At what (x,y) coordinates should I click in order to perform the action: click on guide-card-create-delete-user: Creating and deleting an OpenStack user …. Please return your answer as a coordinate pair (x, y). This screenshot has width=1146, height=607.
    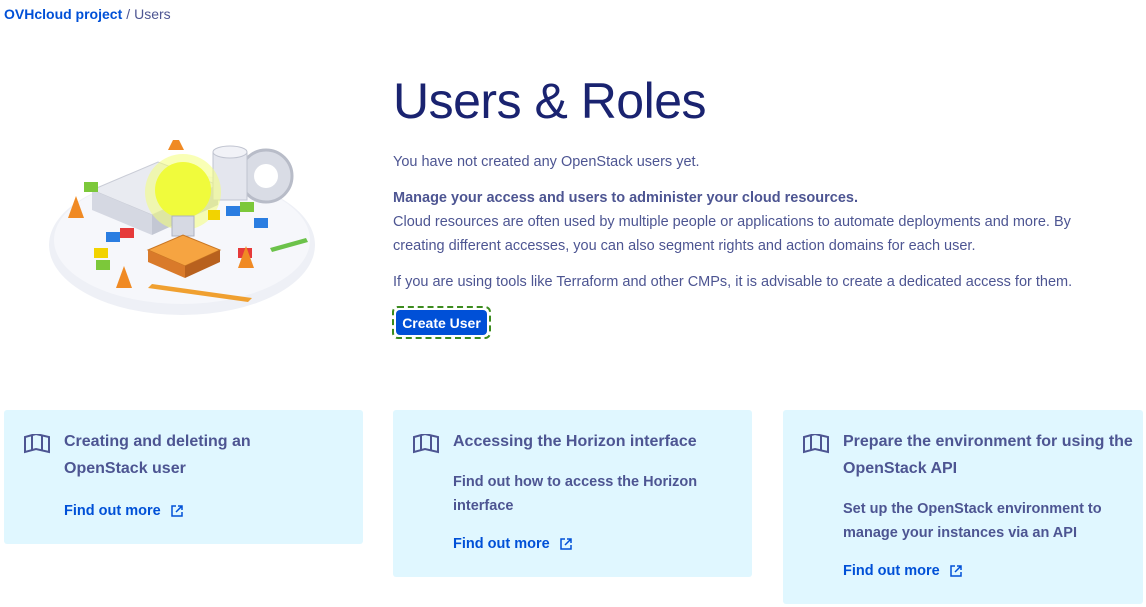
    Looking at the image, I should click on (183, 477).